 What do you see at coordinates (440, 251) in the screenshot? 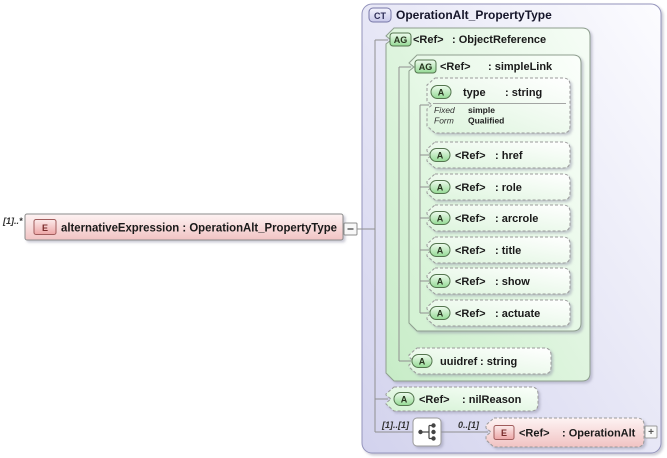
I see `title-badge-label: A` at bounding box center [440, 251].